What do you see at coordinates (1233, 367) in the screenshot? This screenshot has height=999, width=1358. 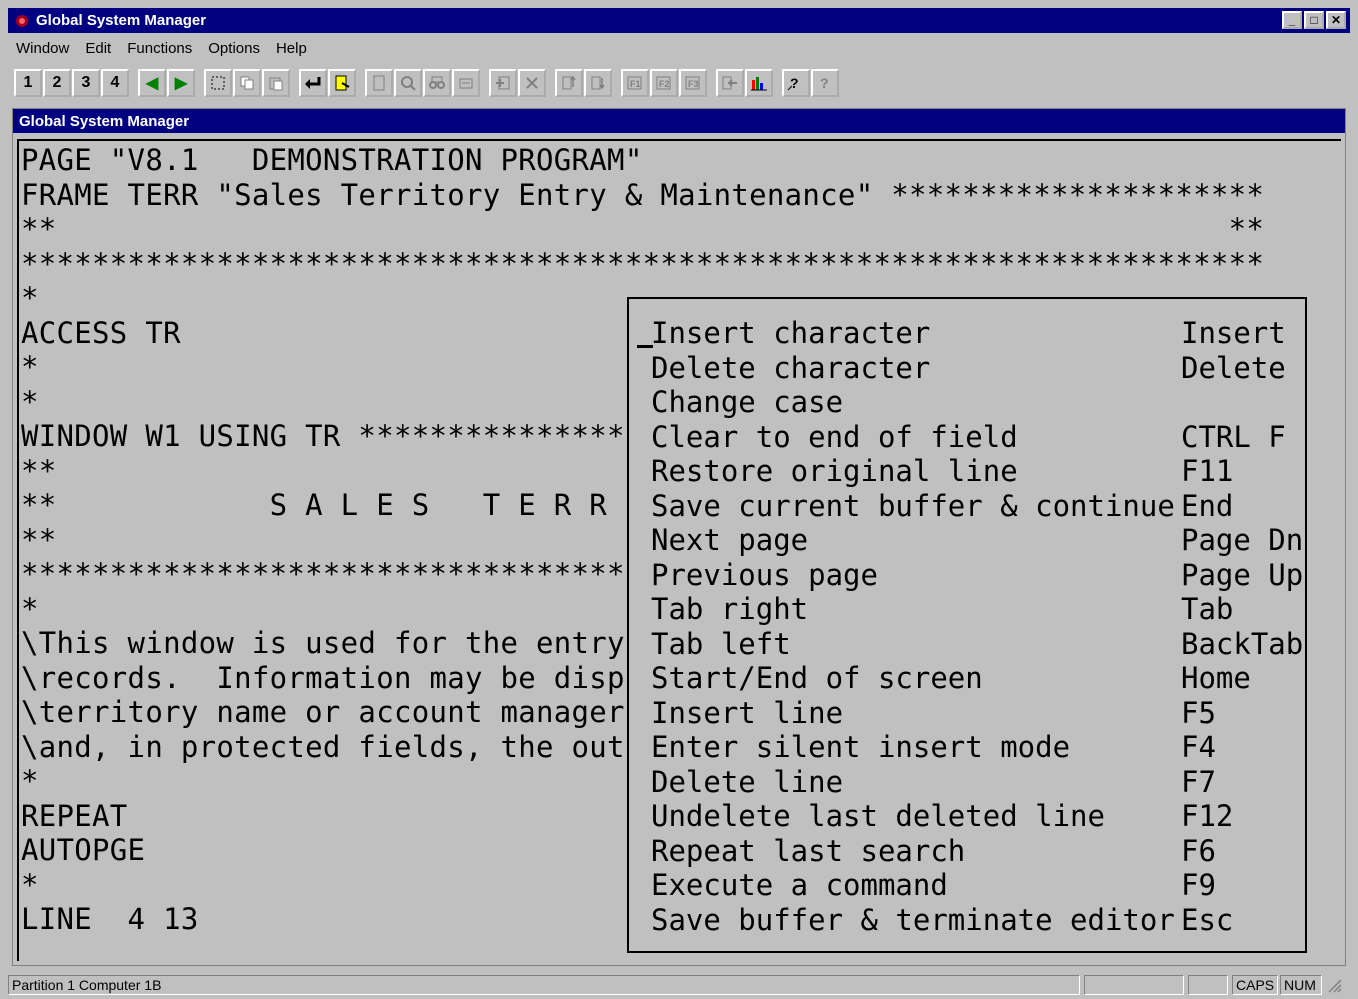 I see `help-key: Delete` at bounding box center [1233, 367].